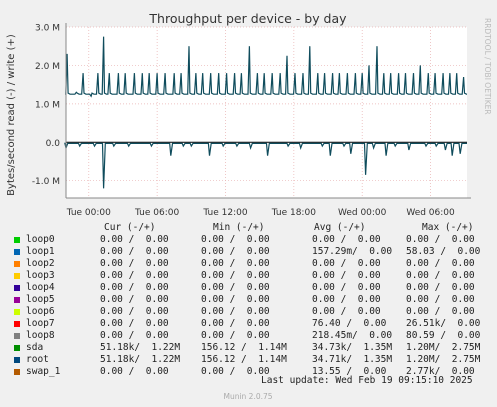  I want to click on legend-name: loop7, so click(40, 323).